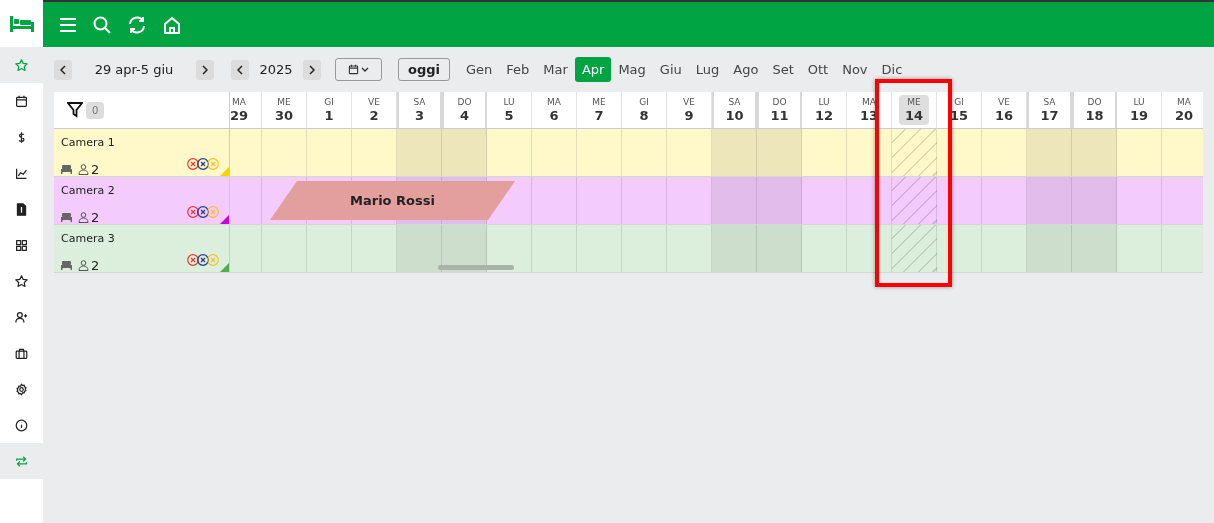 The image size is (1214, 523). I want to click on day-header: LU 19, so click(1139, 110).